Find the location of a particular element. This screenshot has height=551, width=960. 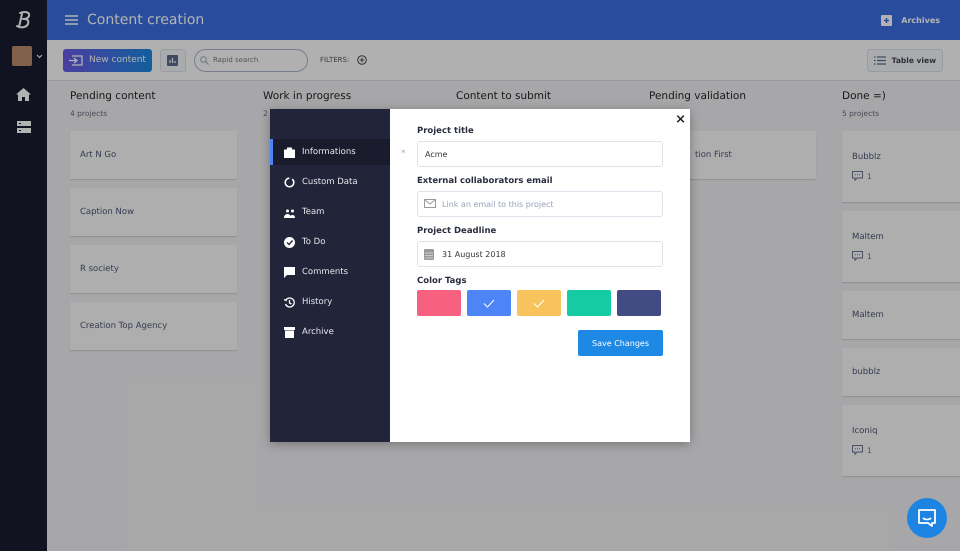

enter-icon is located at coordinates (76, 60).